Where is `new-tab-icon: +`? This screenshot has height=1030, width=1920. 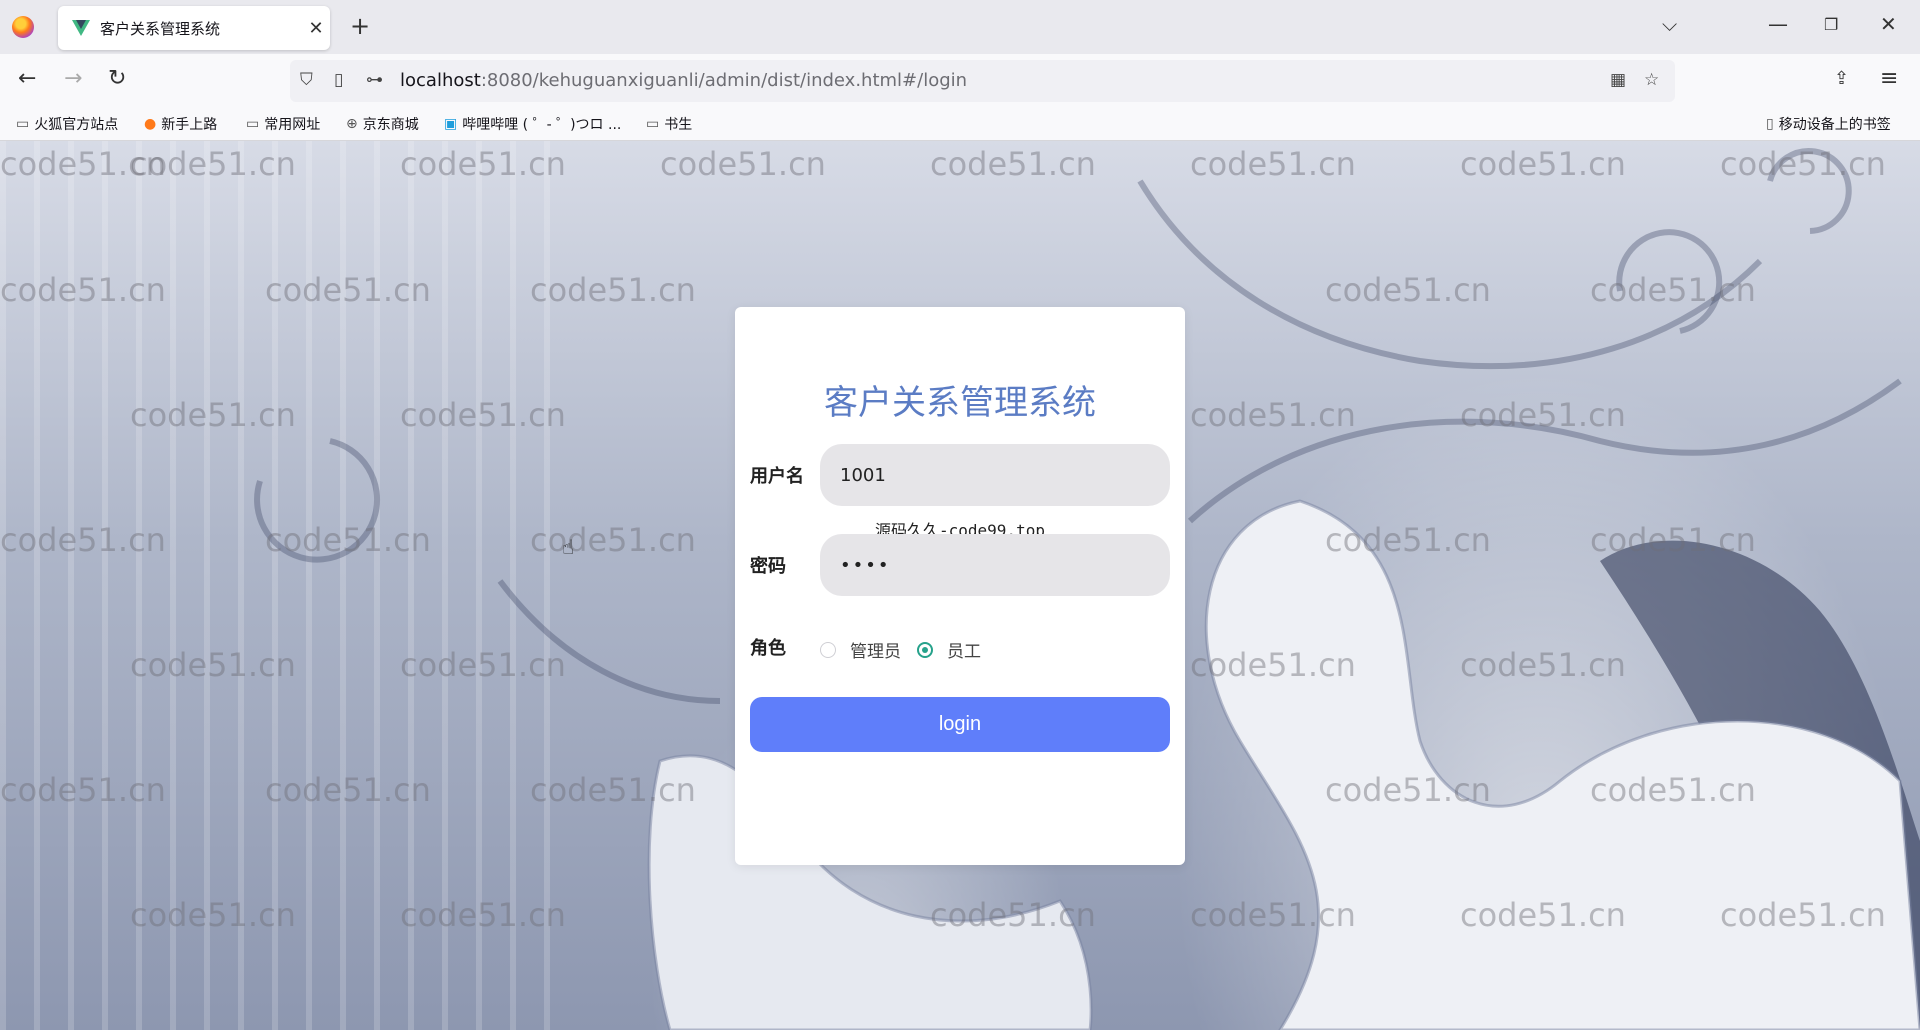 new-tab-icon: + is located at coordinates (360, 26).